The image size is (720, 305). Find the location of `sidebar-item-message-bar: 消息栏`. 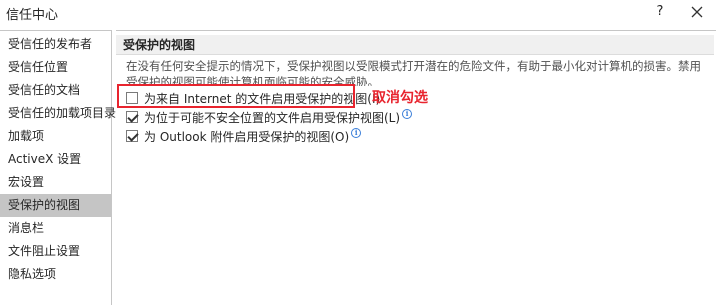

sidebar-item-message-bar: 消息栏 is located at coordinates (55, 228).